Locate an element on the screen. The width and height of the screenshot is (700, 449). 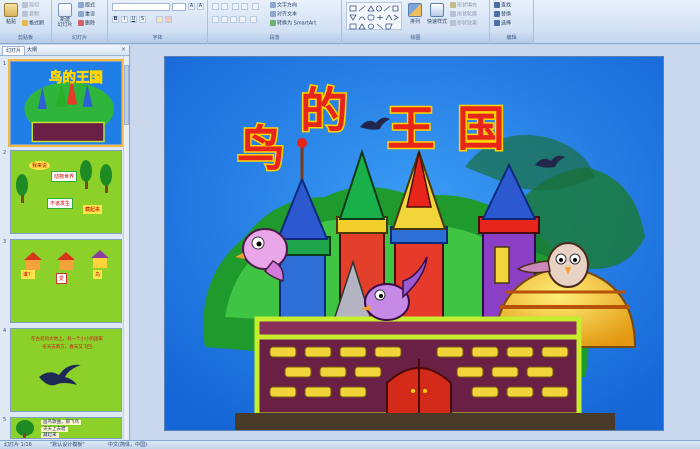
align-text-button: 对齐文本 is located at coordinates (283, 15).